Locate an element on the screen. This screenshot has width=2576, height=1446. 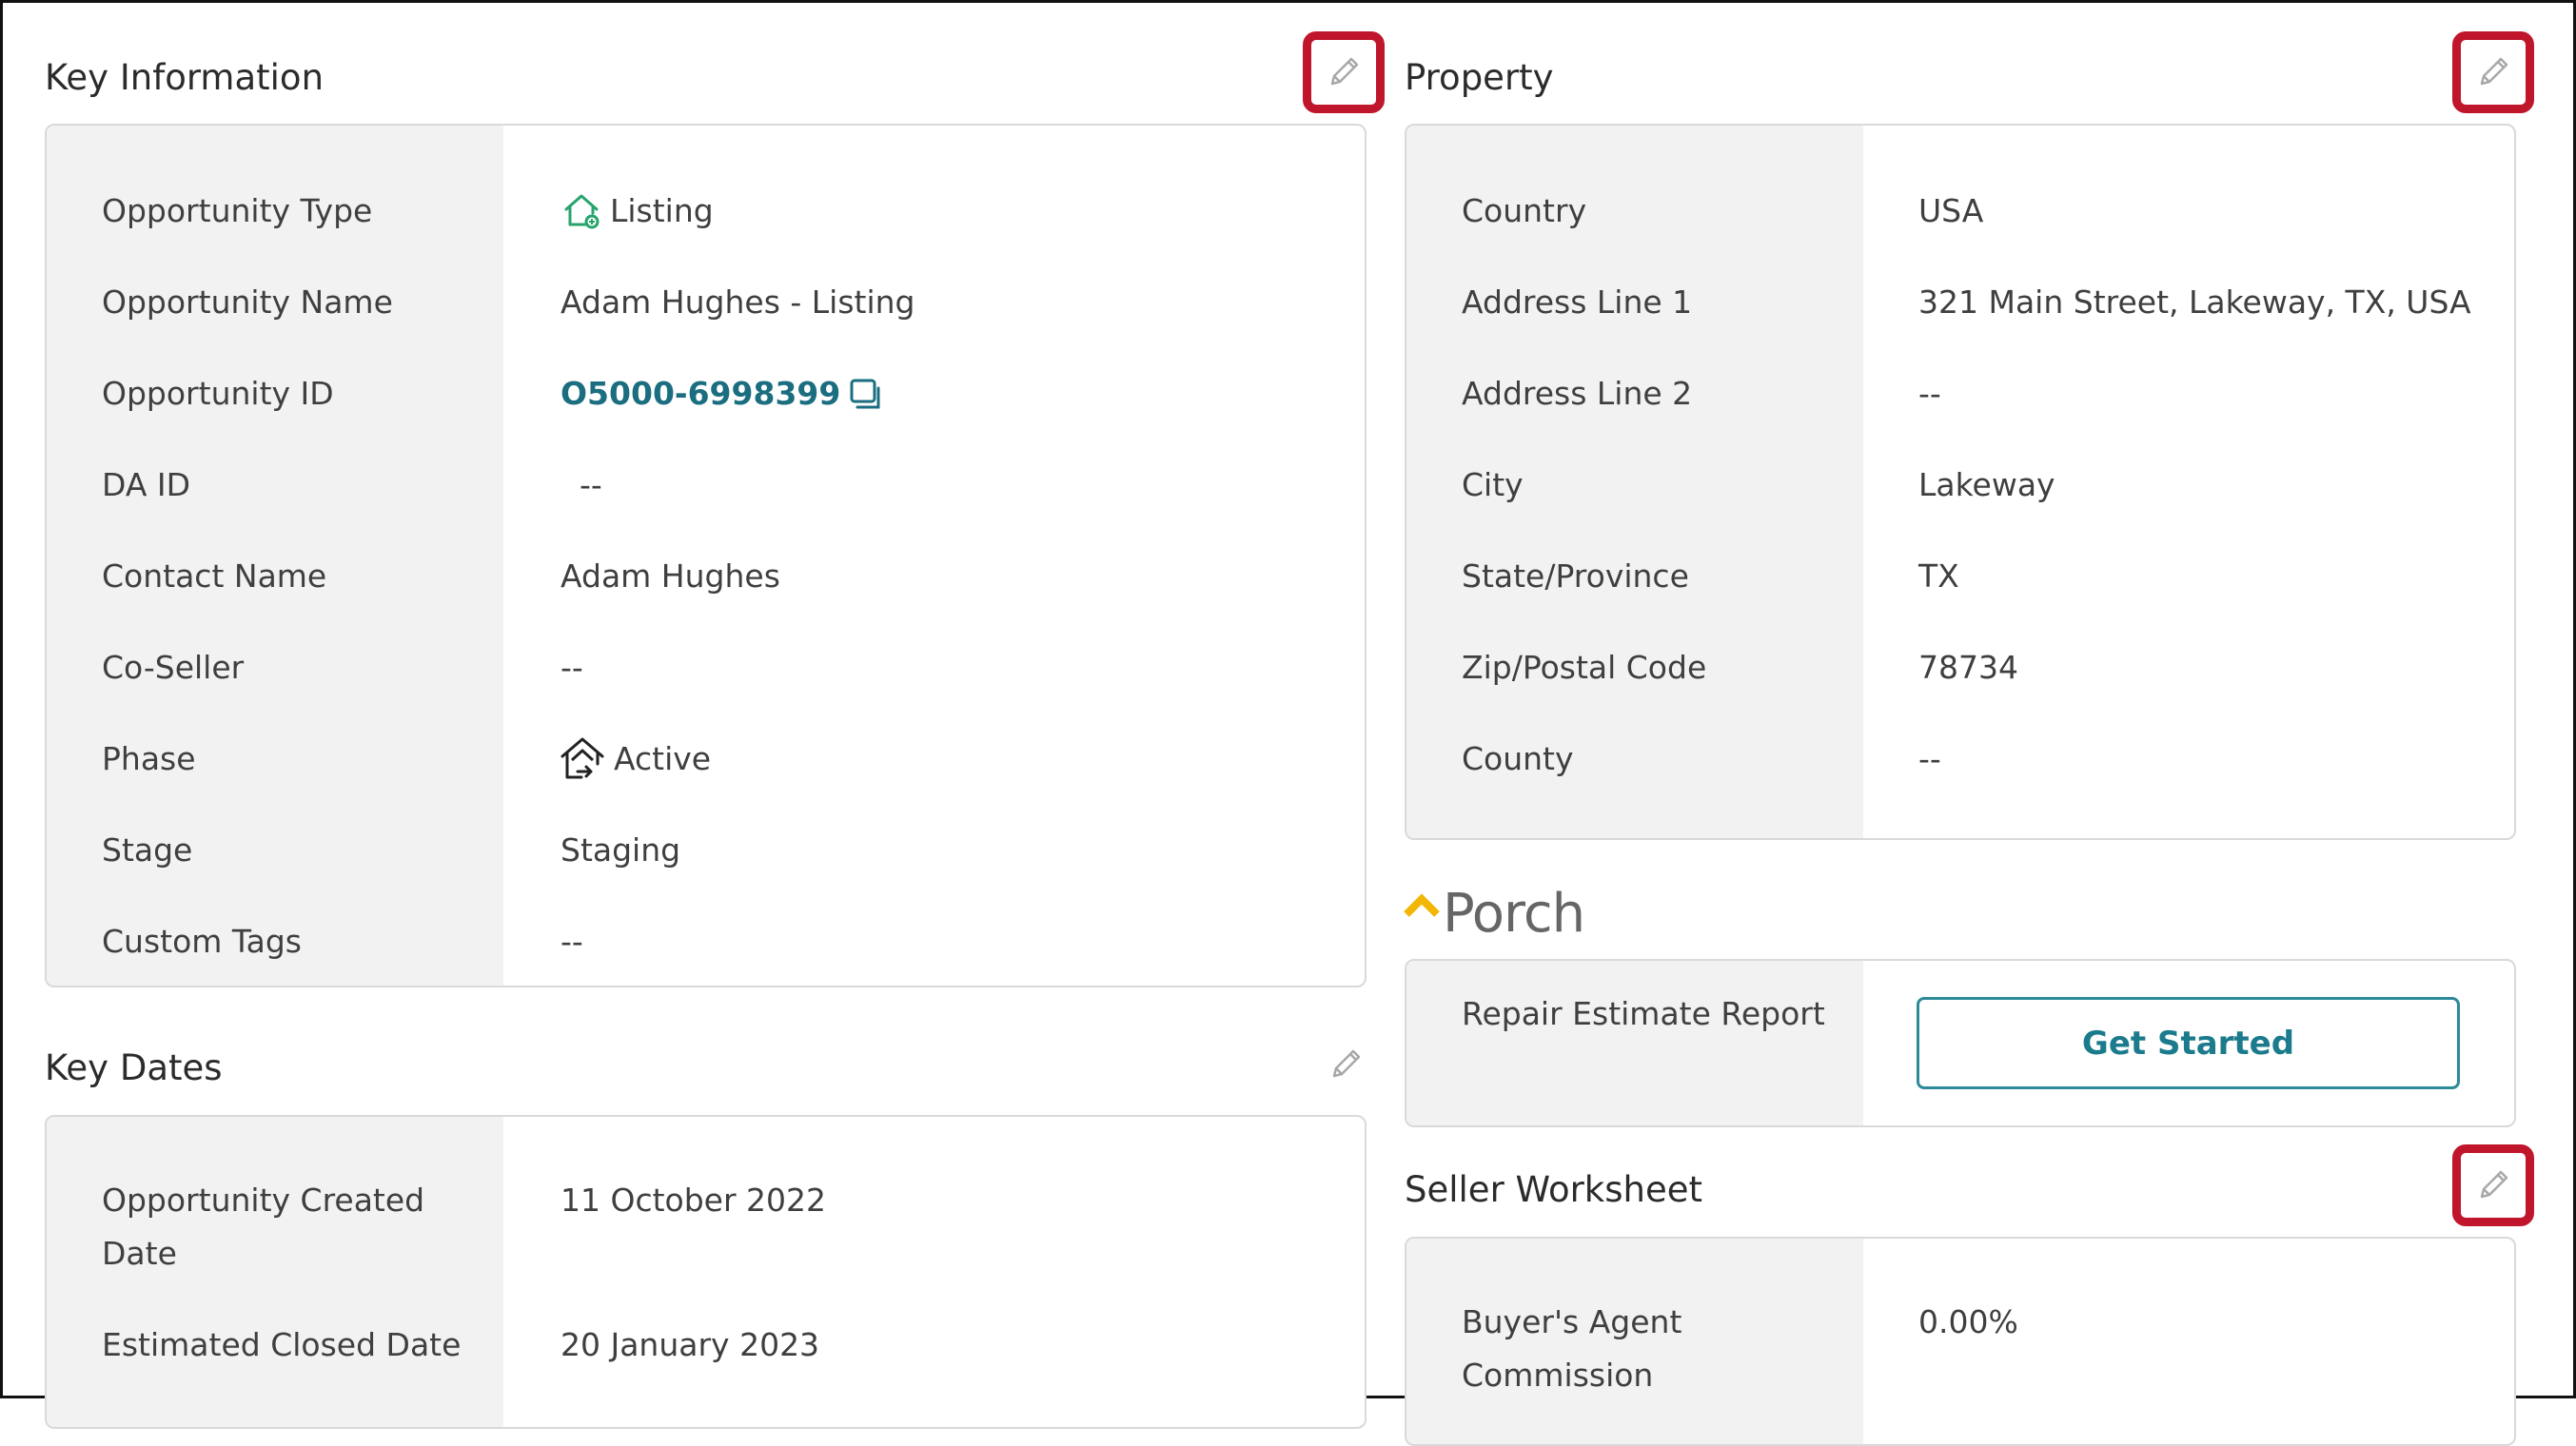
address-line-1-label: Address Line 1 is located at coordinates (1577, 302).